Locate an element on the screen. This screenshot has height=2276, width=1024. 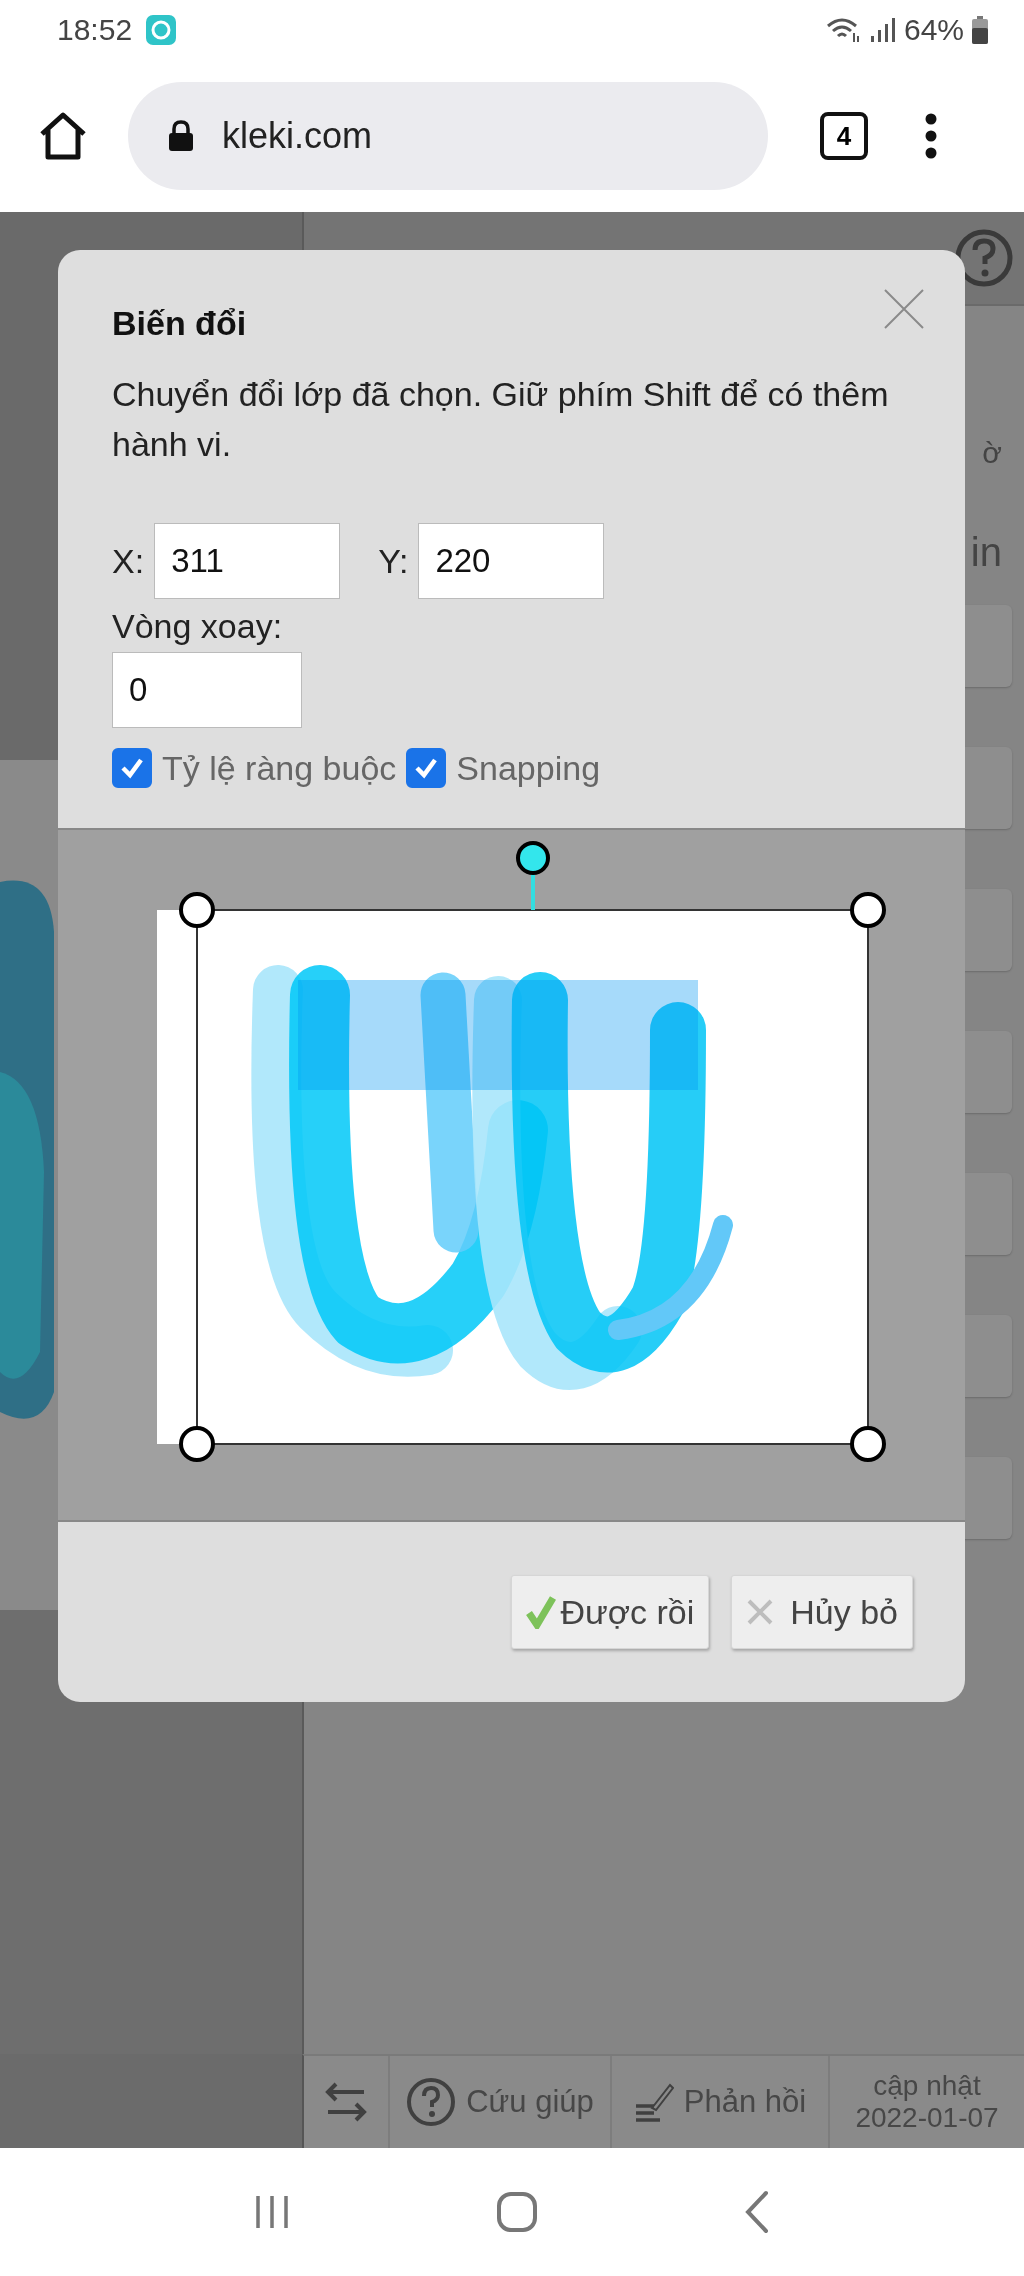
cancel-button: Hủy bỏ is located at coordinates (822, 1612).